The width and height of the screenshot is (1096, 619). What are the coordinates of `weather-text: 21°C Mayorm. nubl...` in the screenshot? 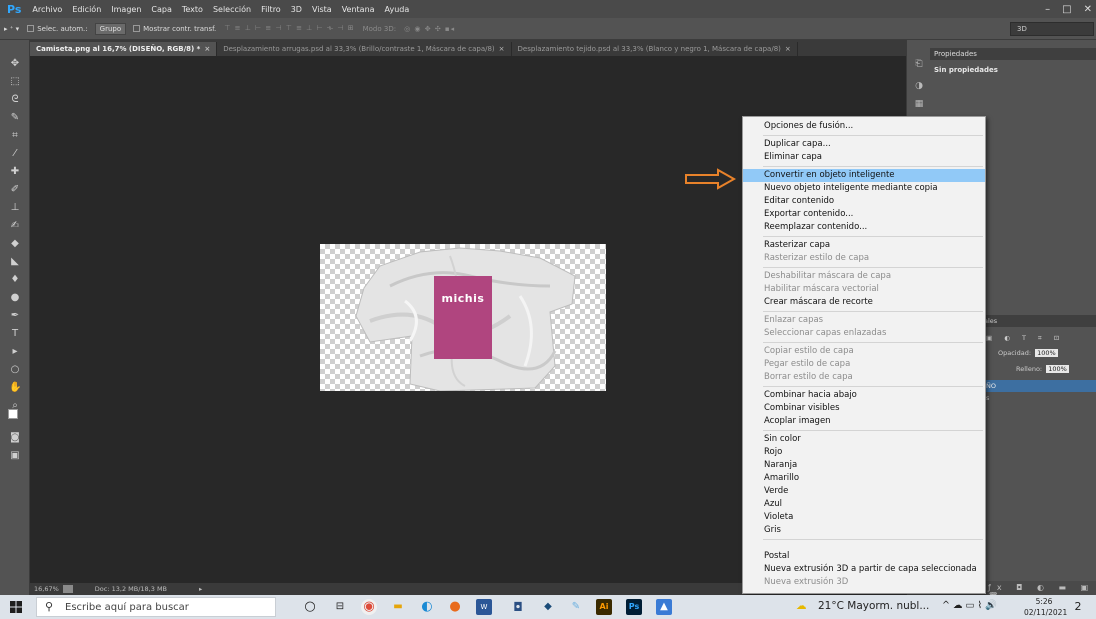 It's located at (873, 606).